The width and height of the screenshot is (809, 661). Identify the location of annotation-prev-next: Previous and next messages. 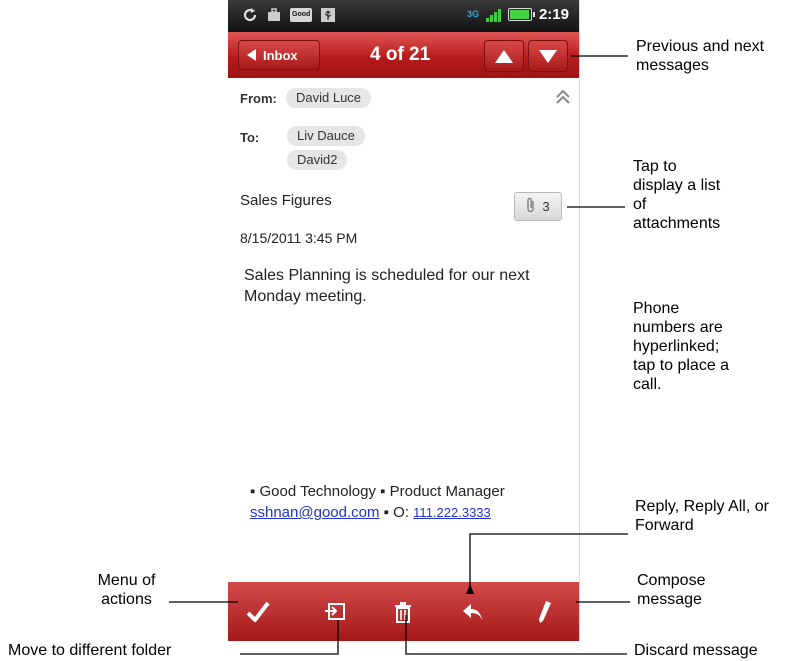
(700, 56).